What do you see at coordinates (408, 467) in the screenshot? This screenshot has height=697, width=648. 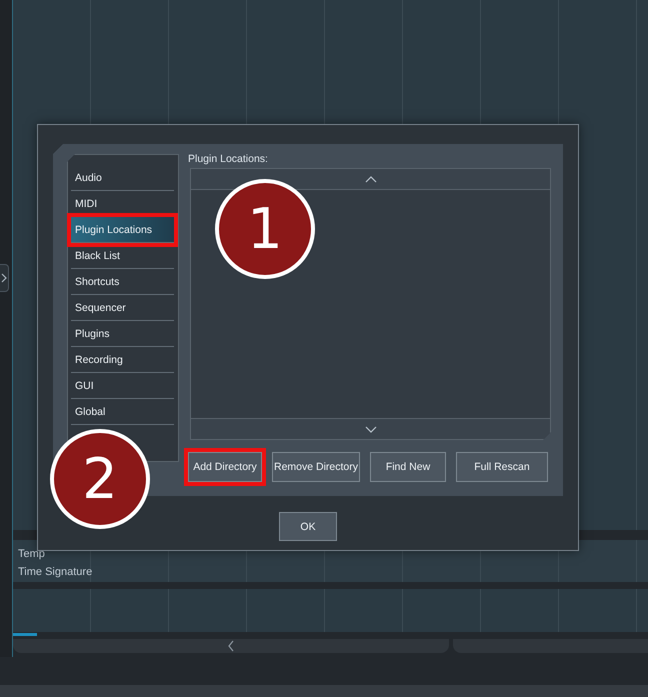 I see `find-new-button: Find New` at bounding box center [408, 467].